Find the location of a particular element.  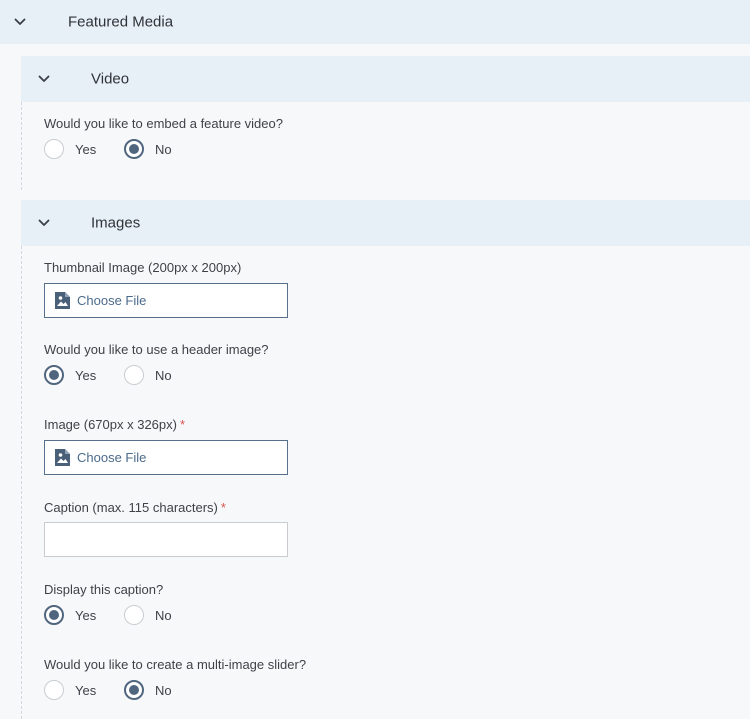

image-label: Image (670px x 326px) * is located at coordinates (114, 424).